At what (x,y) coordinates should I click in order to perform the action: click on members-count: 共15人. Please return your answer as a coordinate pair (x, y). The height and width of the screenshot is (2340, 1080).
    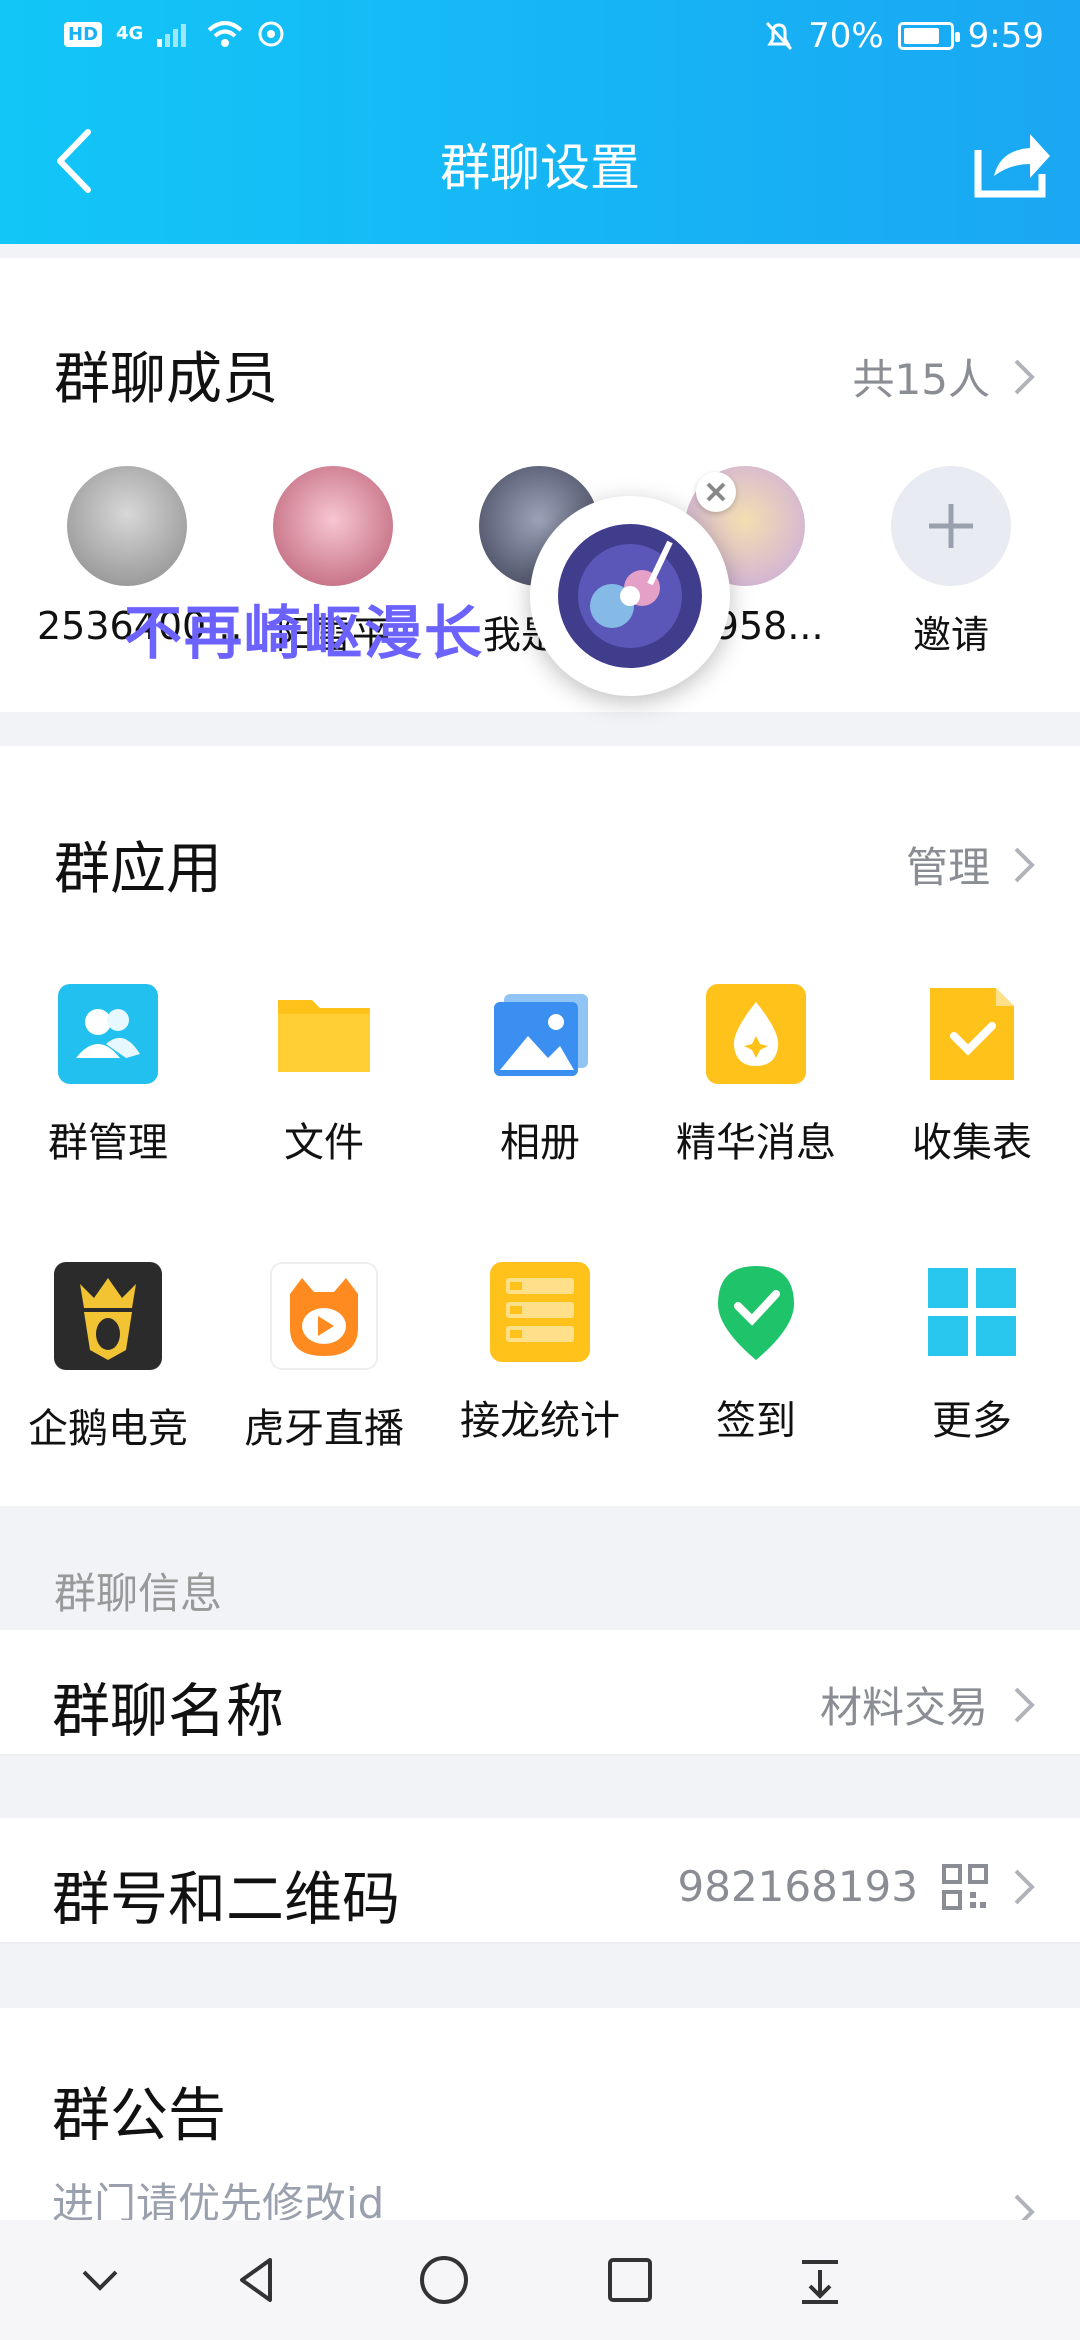
    Looking at the image, I should click on (921, 379).